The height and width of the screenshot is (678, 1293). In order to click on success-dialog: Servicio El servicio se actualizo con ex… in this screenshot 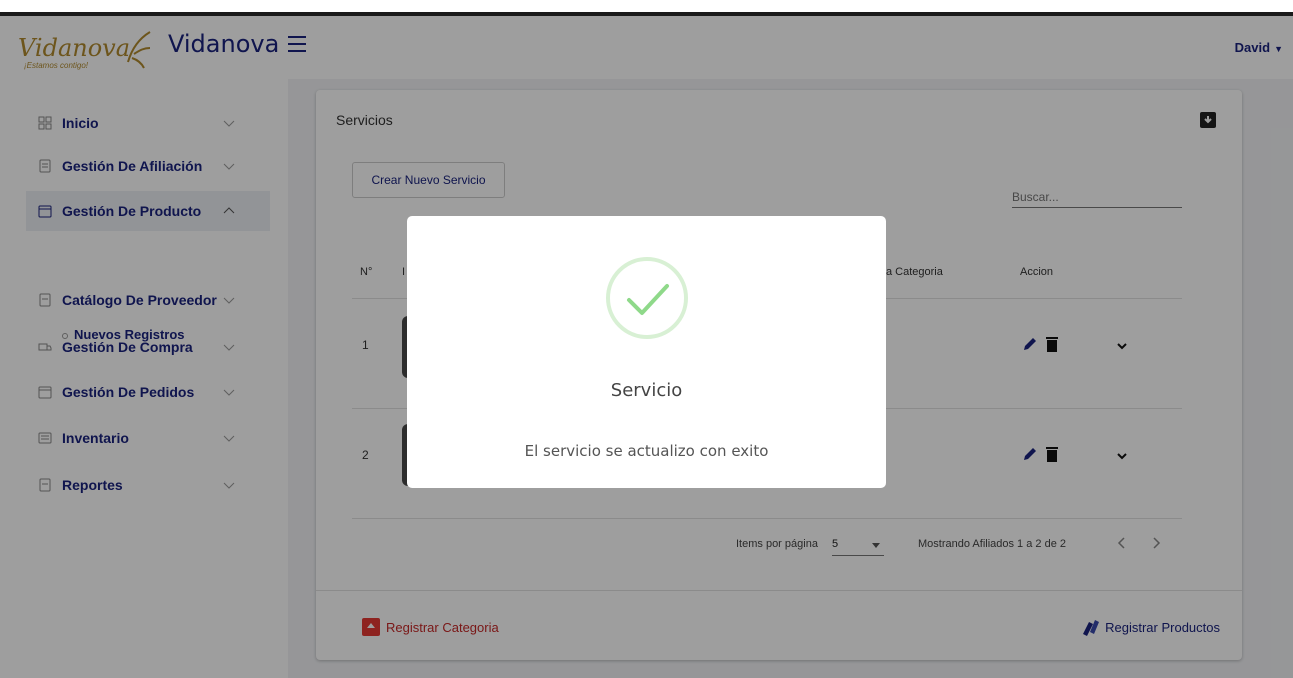, I will do `click(646, 352)`.